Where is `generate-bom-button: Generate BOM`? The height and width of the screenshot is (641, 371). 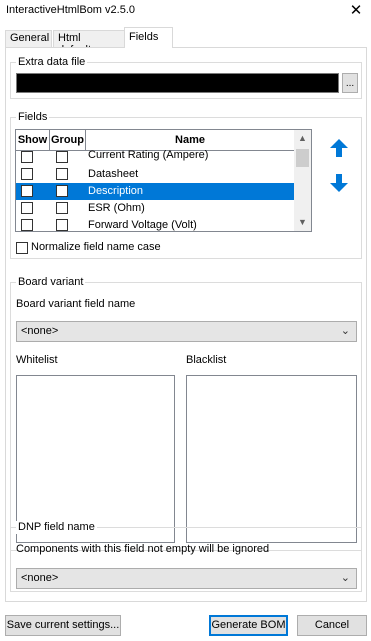
generate-bom-button: Generate BOM is located at coordinates (248, 625).